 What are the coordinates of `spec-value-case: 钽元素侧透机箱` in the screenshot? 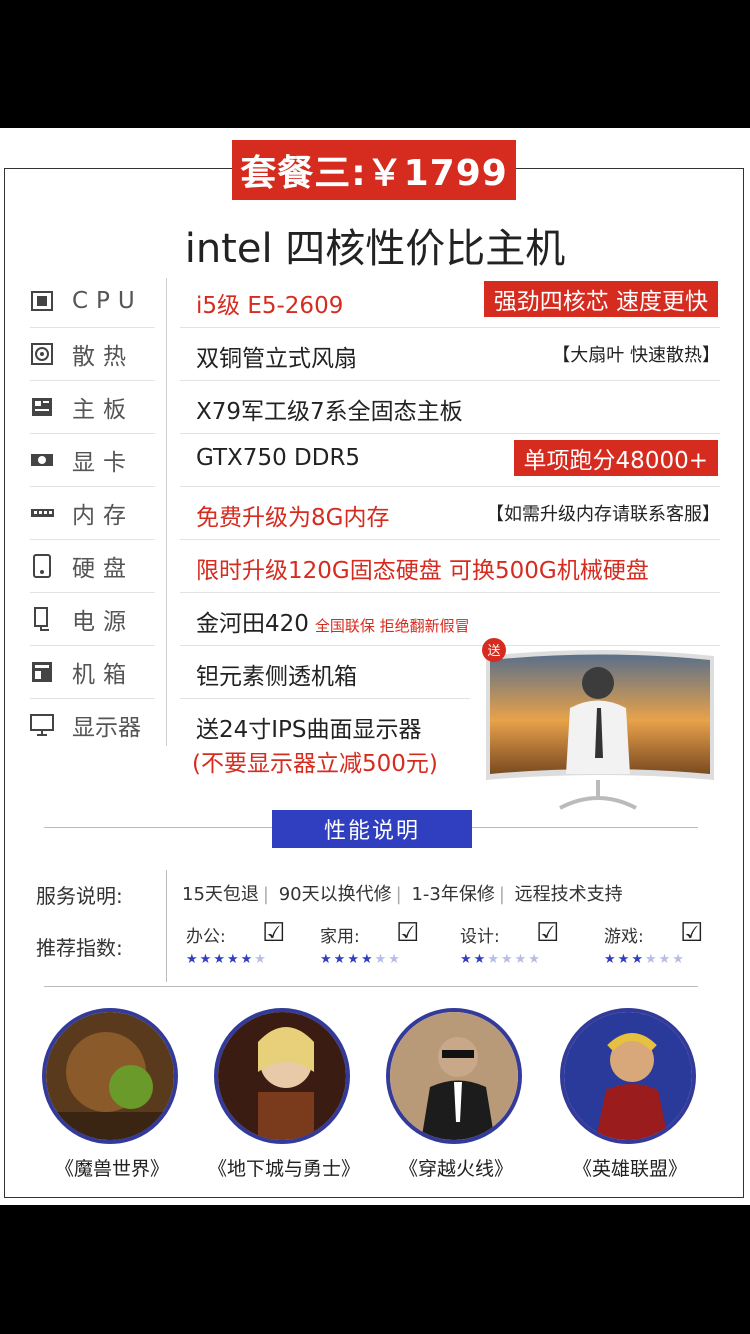 It's located at (276, 677).